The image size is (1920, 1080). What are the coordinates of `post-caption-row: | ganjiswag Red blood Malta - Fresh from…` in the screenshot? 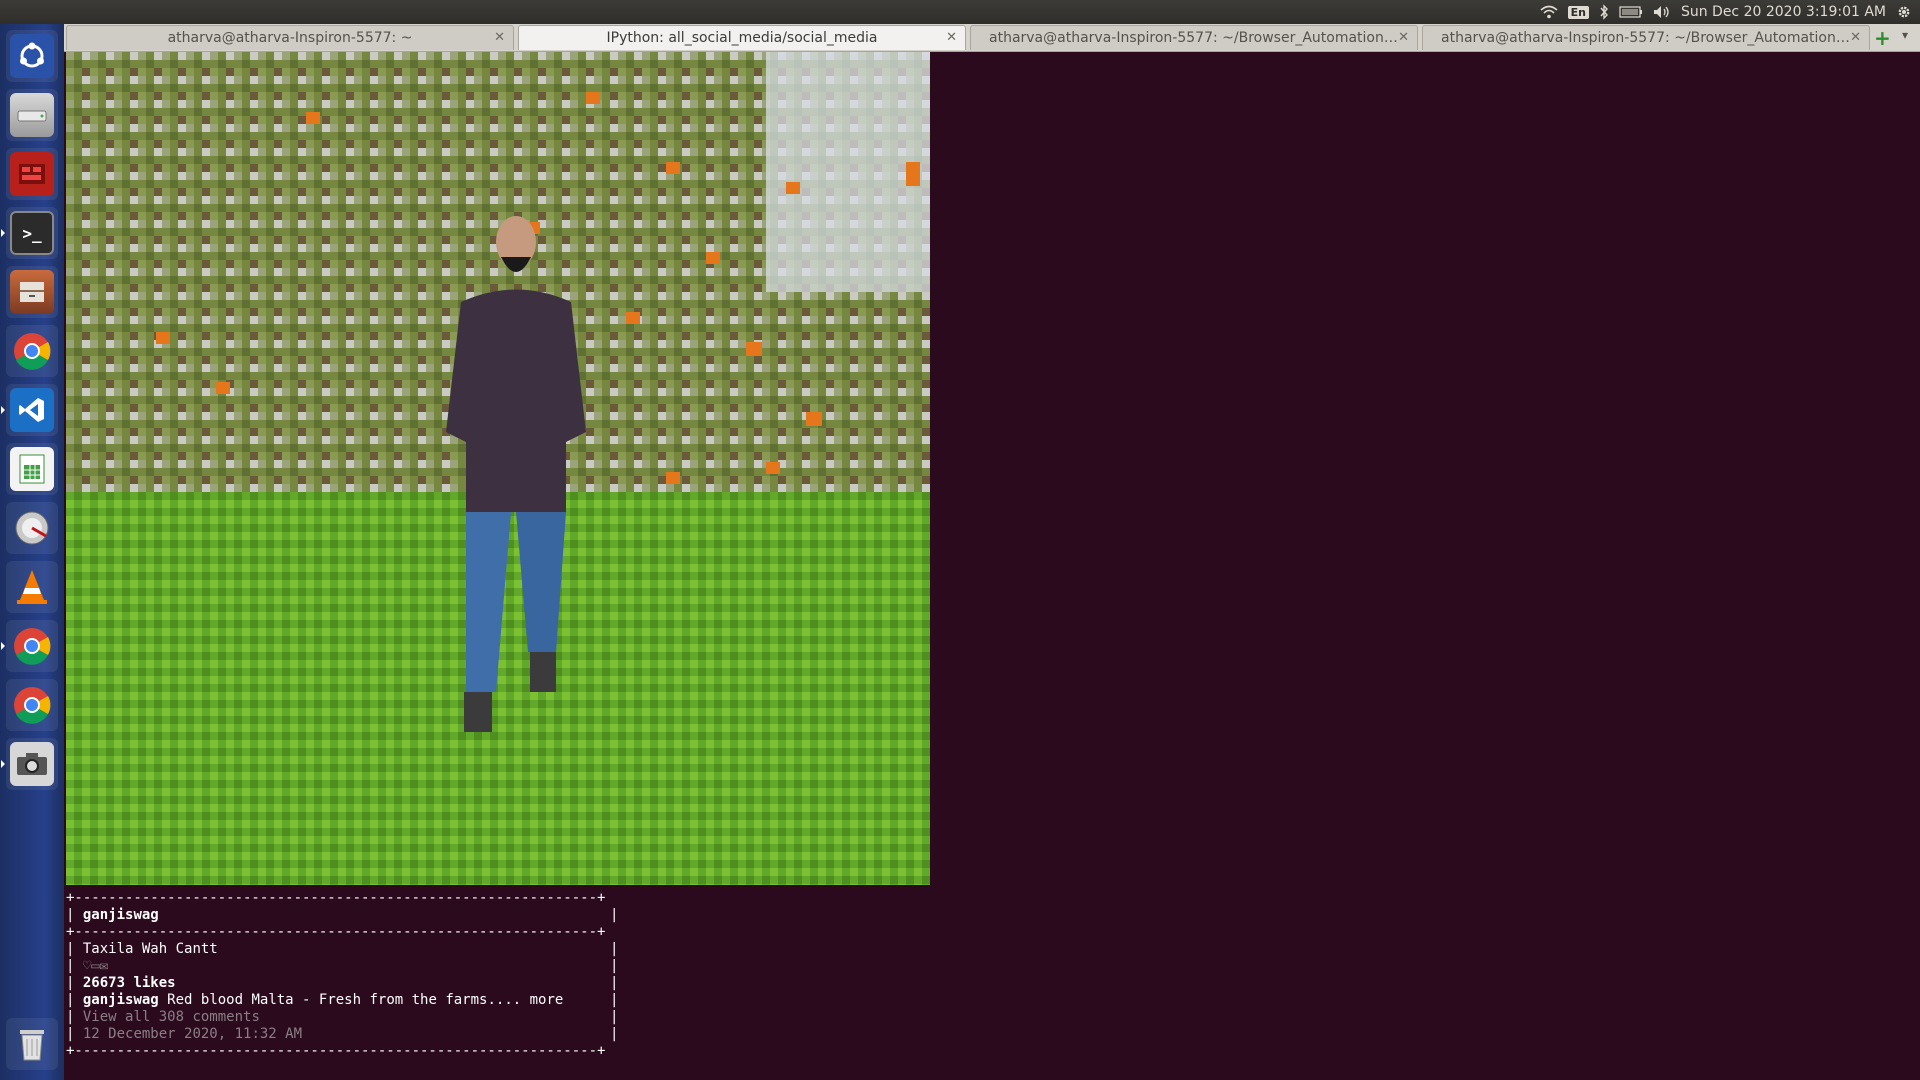 It's located at (342, 1000).